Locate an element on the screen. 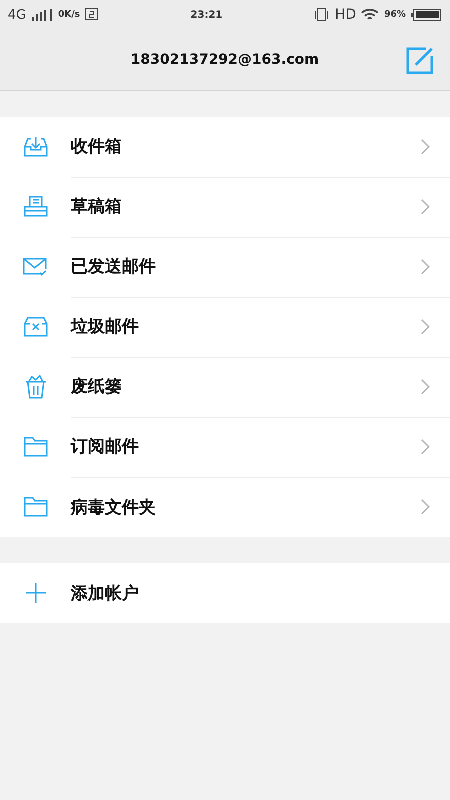 This screenshot has height=800, width=450. folder-row: 订阅邮件 is located at coordinates (225, 447).